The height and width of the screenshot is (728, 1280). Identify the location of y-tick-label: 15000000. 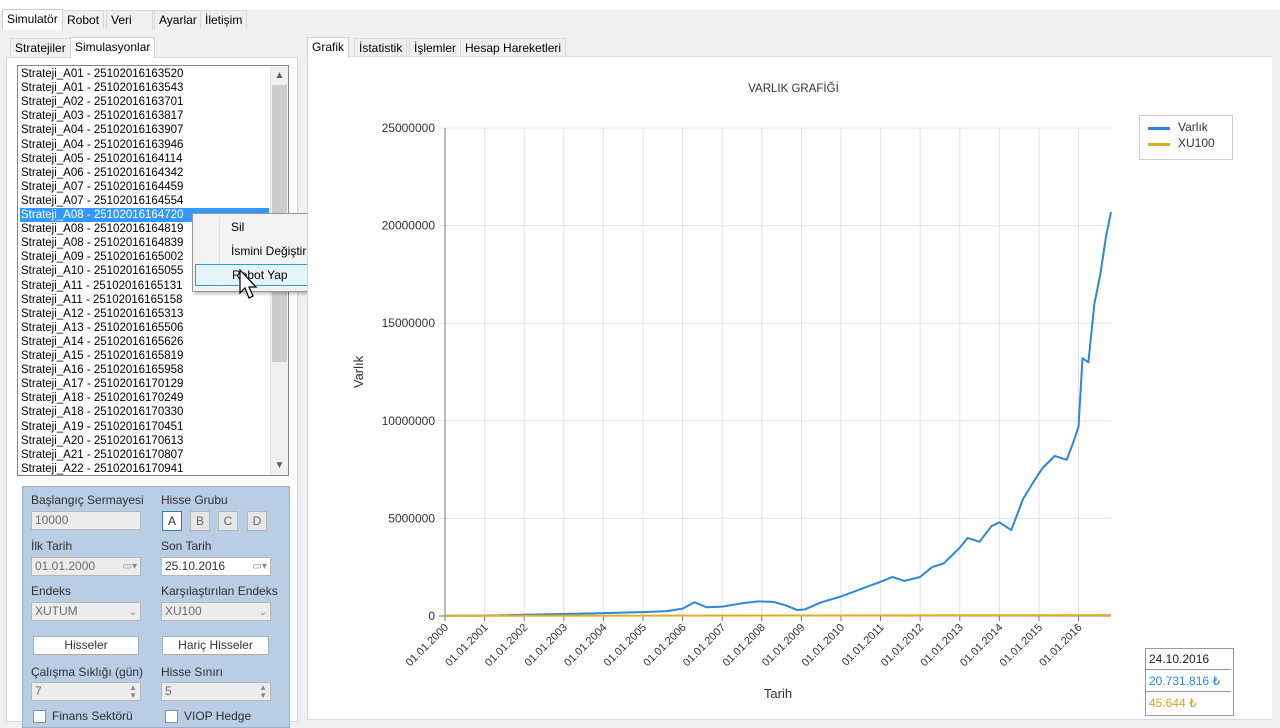
(409, 323).